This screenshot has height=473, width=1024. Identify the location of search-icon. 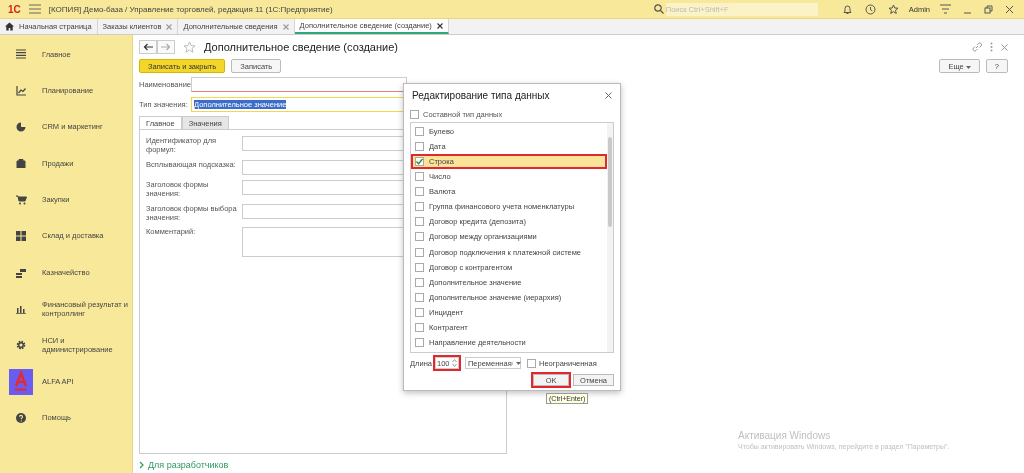
(658, 9).